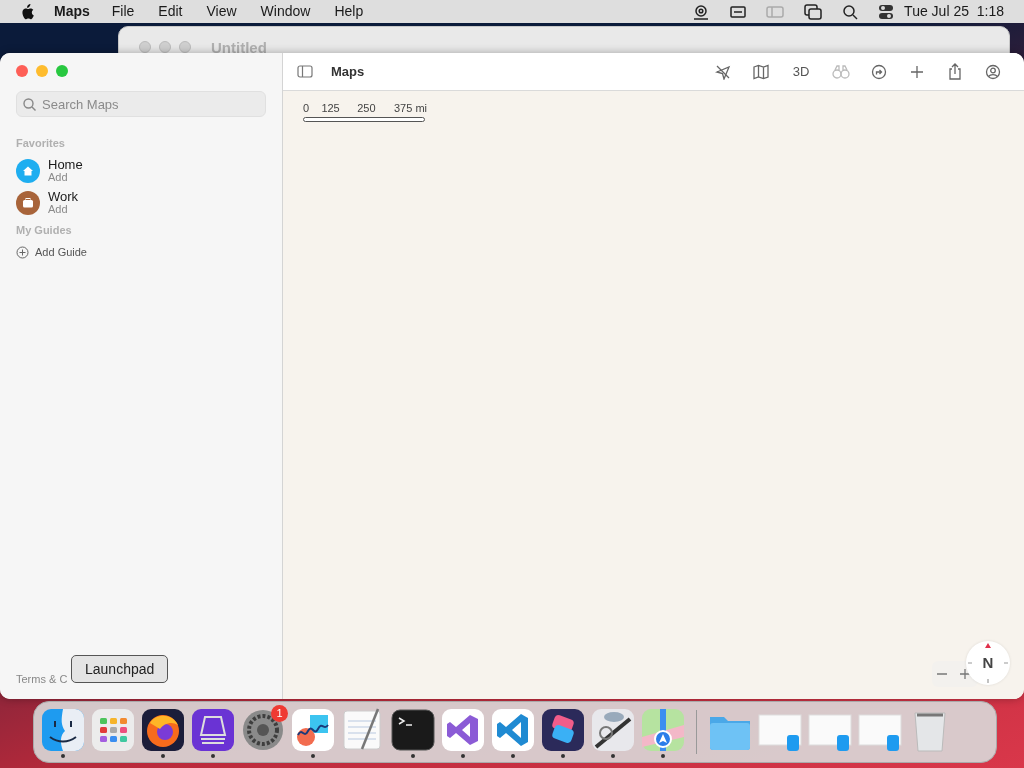 This screenshot has width=1024, height=768. I want to click on layered-shapes-icon, so click(563, 729).